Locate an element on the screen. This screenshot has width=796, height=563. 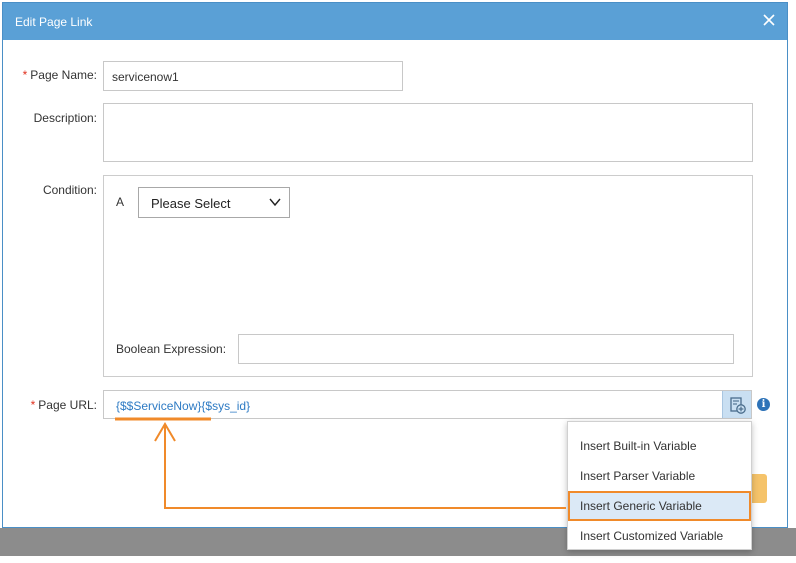
page-name-input: servicenow1 is located at coordinates (253, 76).